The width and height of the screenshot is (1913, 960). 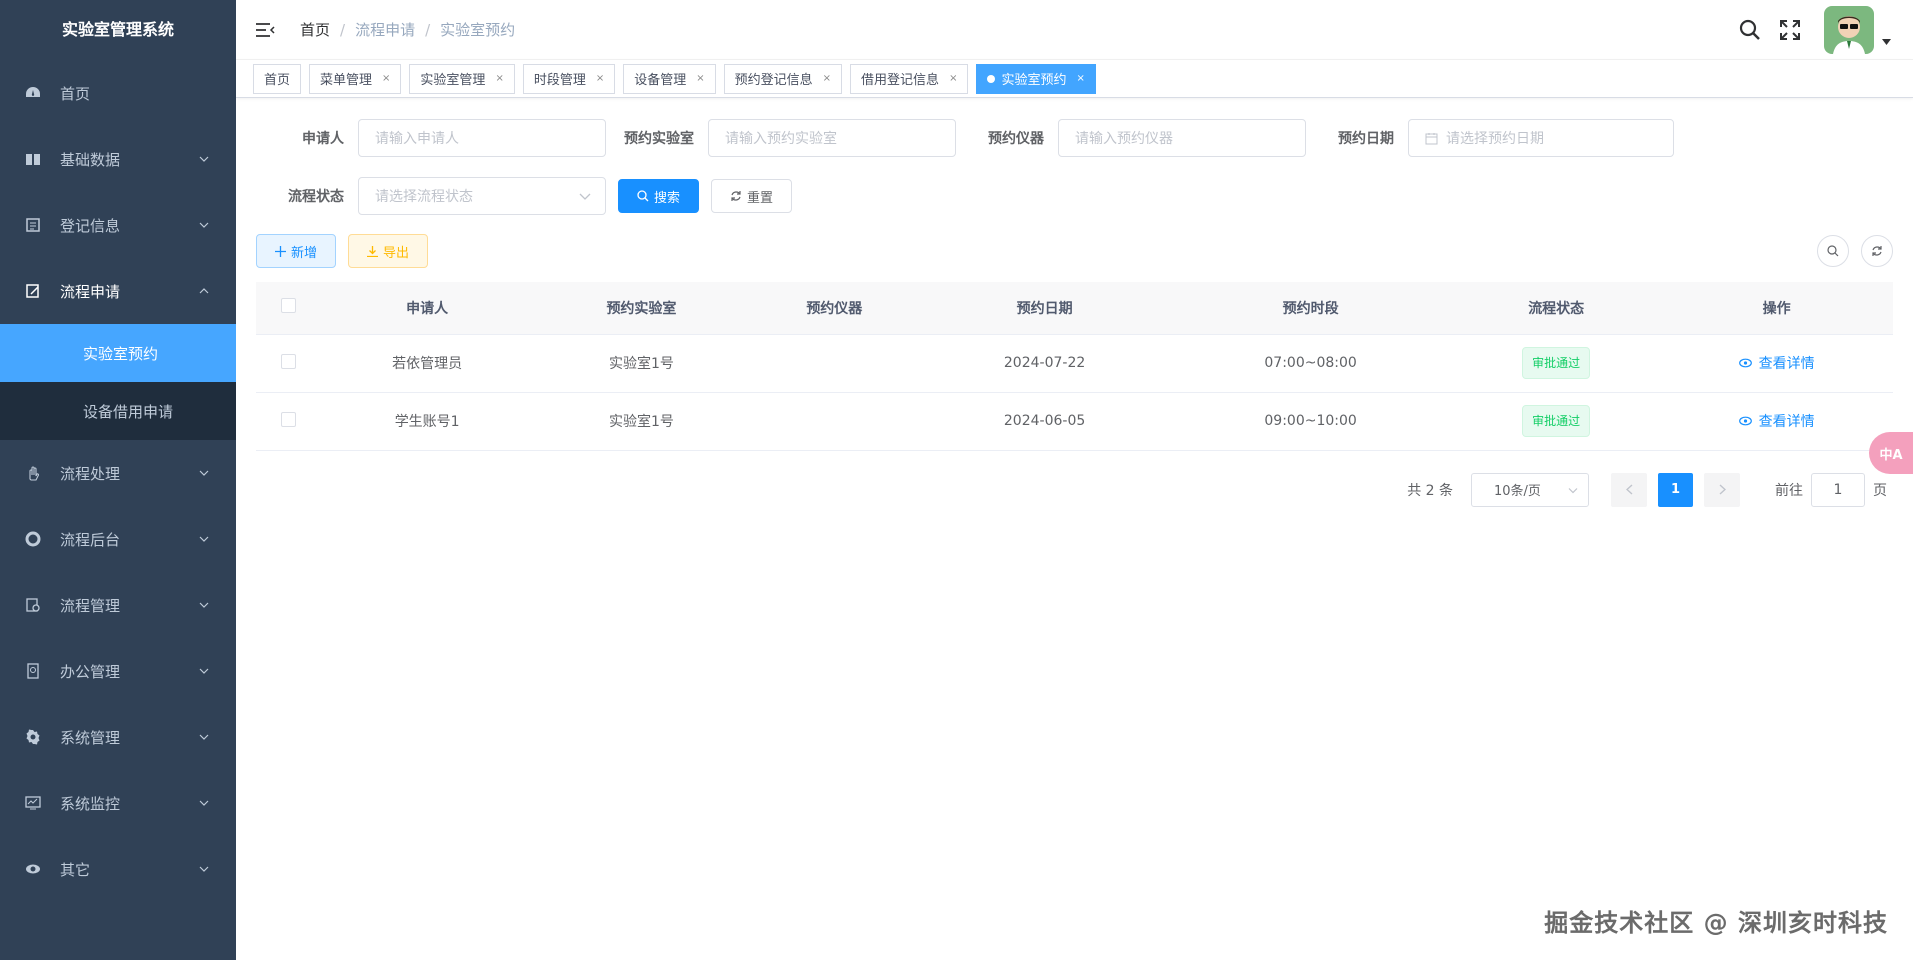 I want to click on sidebar-item-process-handle: 流程处理, so click(x=118, y=473).